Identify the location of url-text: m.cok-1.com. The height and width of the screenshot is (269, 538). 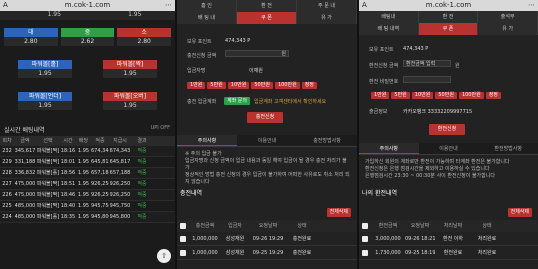
(448, 5).